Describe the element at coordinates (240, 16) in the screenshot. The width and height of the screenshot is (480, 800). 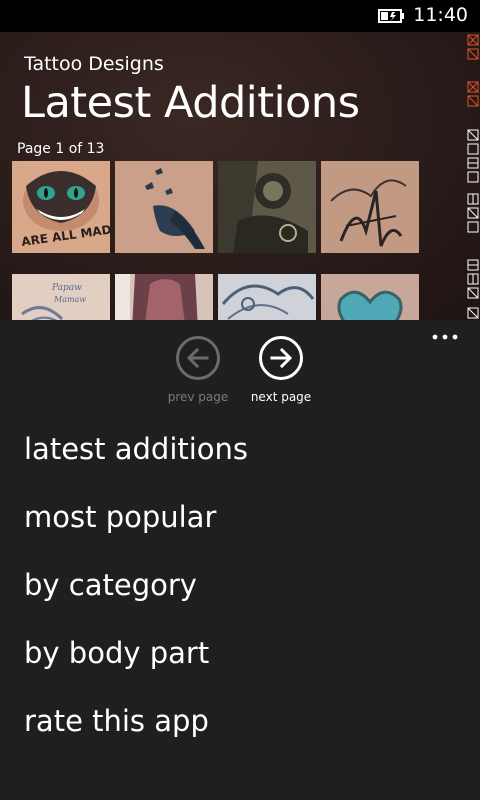
I see `status-bar: 11:40` at that location.